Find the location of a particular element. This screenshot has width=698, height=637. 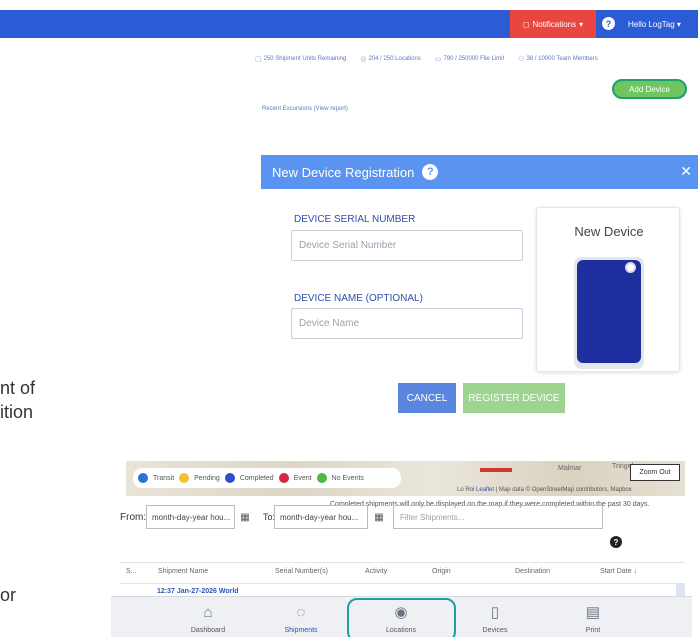

legend-label: Pending is located at coordinates (207, 478).